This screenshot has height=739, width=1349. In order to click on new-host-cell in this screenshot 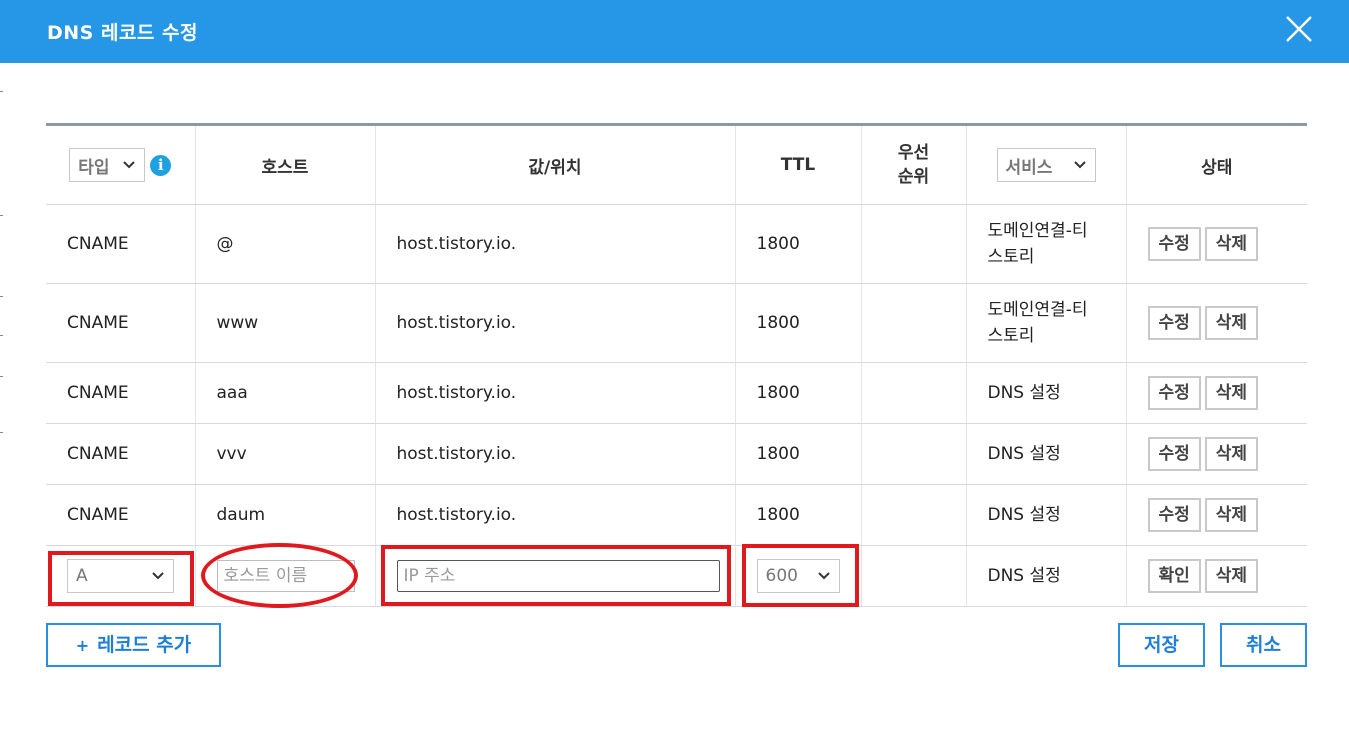, I will do `click(285, 576)`.